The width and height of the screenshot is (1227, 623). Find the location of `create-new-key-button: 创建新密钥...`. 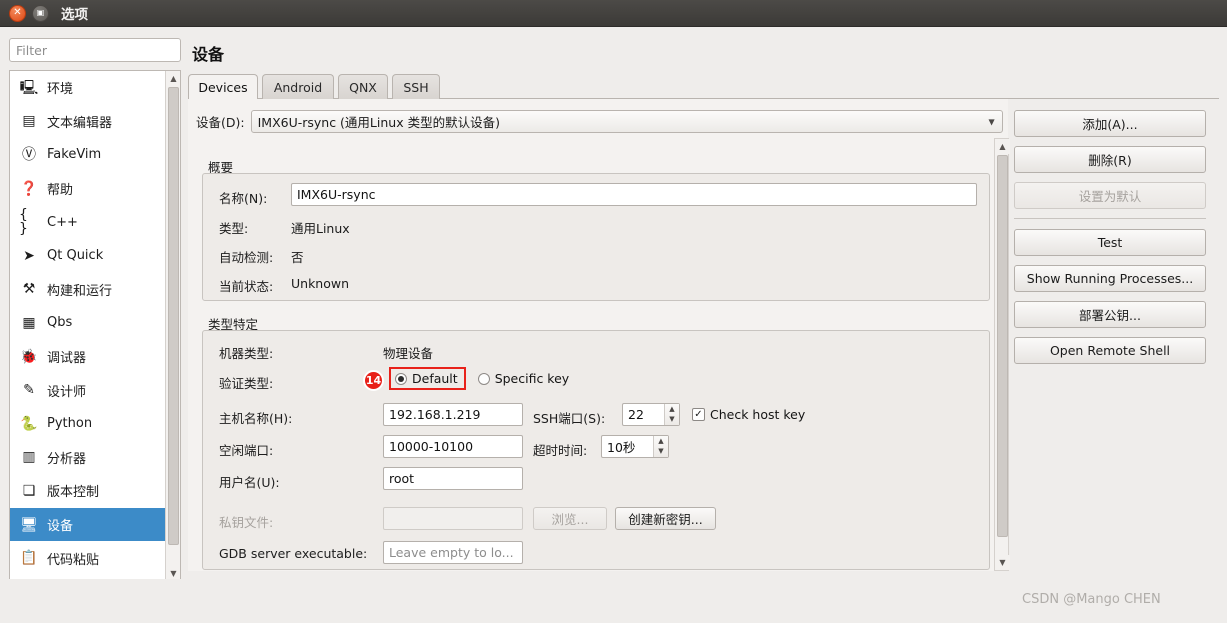

create-new-key-button: 创建新密钥... is located at coordinates (665, 518).